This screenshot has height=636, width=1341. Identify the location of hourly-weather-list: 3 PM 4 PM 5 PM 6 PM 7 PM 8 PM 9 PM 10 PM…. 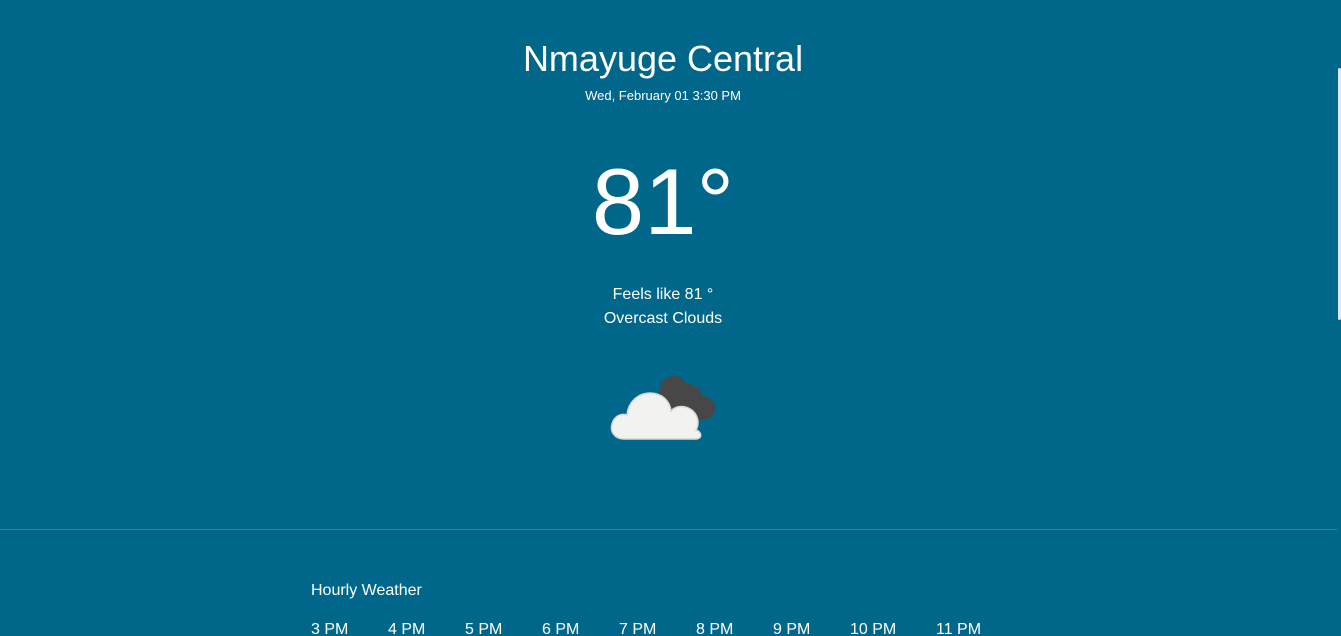
(653, 627).